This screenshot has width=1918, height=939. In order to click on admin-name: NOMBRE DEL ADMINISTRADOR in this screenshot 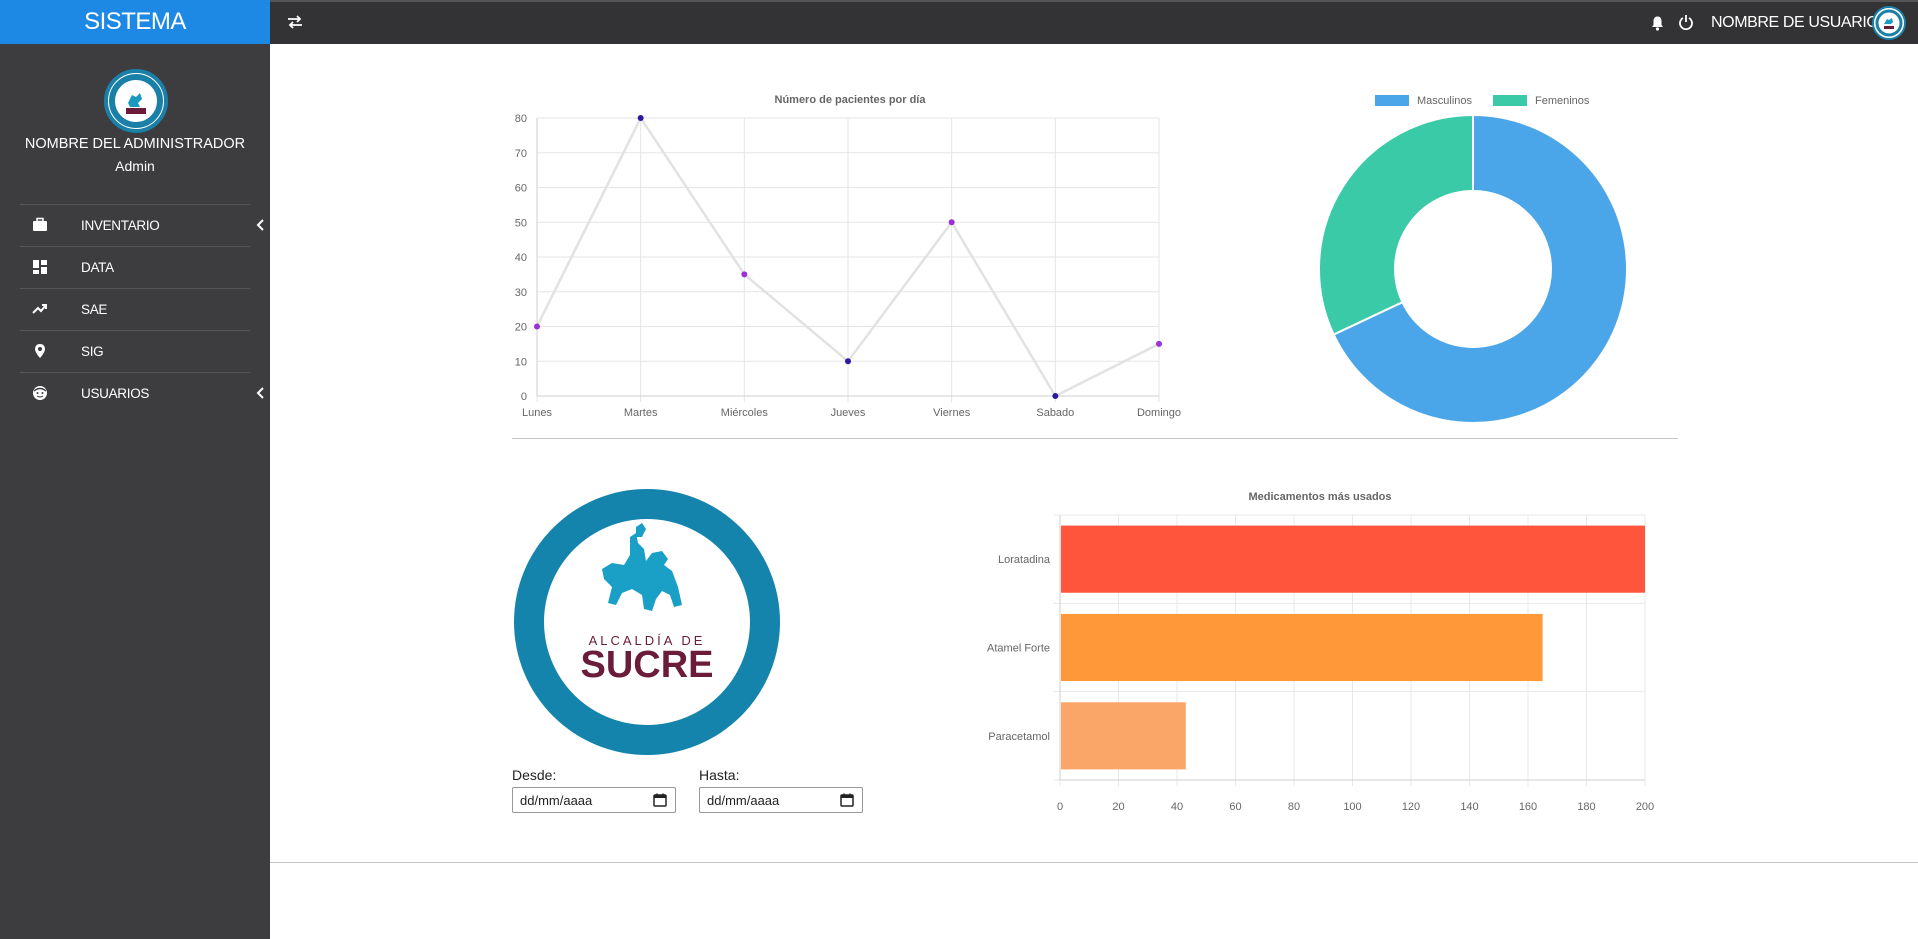, I will do `click(135, 144)`.